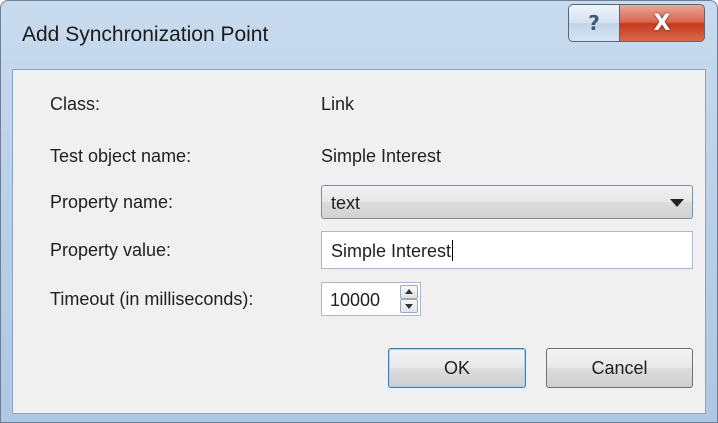 The height and width of the screenshot is (423, 718). Describe the element at coordinates (346, 203) in the screenshot. I see `property-name-selected-value: text` at that location.